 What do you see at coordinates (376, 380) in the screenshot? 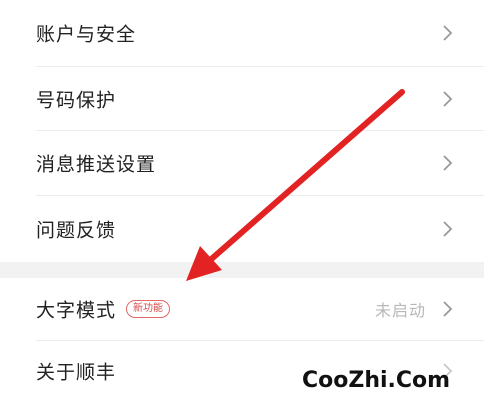
I see `watermark: CooZhi.Com` at bounding box center [376, 380].